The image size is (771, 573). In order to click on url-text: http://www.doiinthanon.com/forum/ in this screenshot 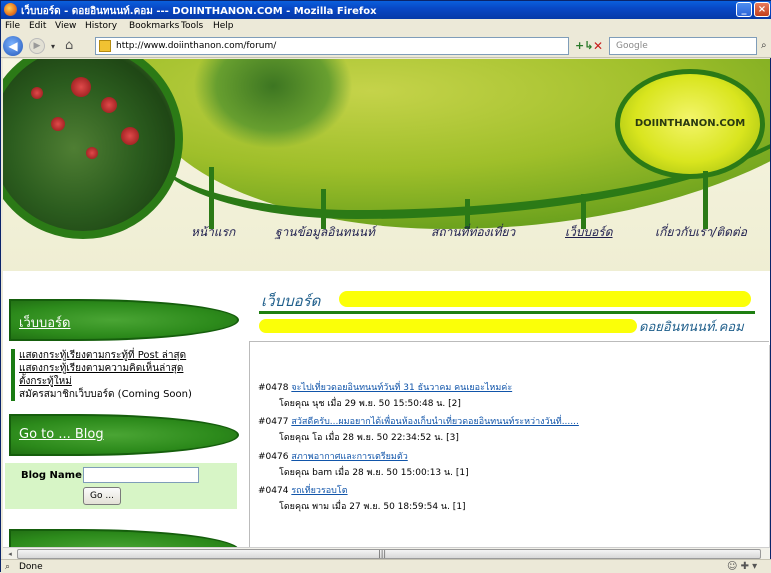, I will do `click(196, 46)`.